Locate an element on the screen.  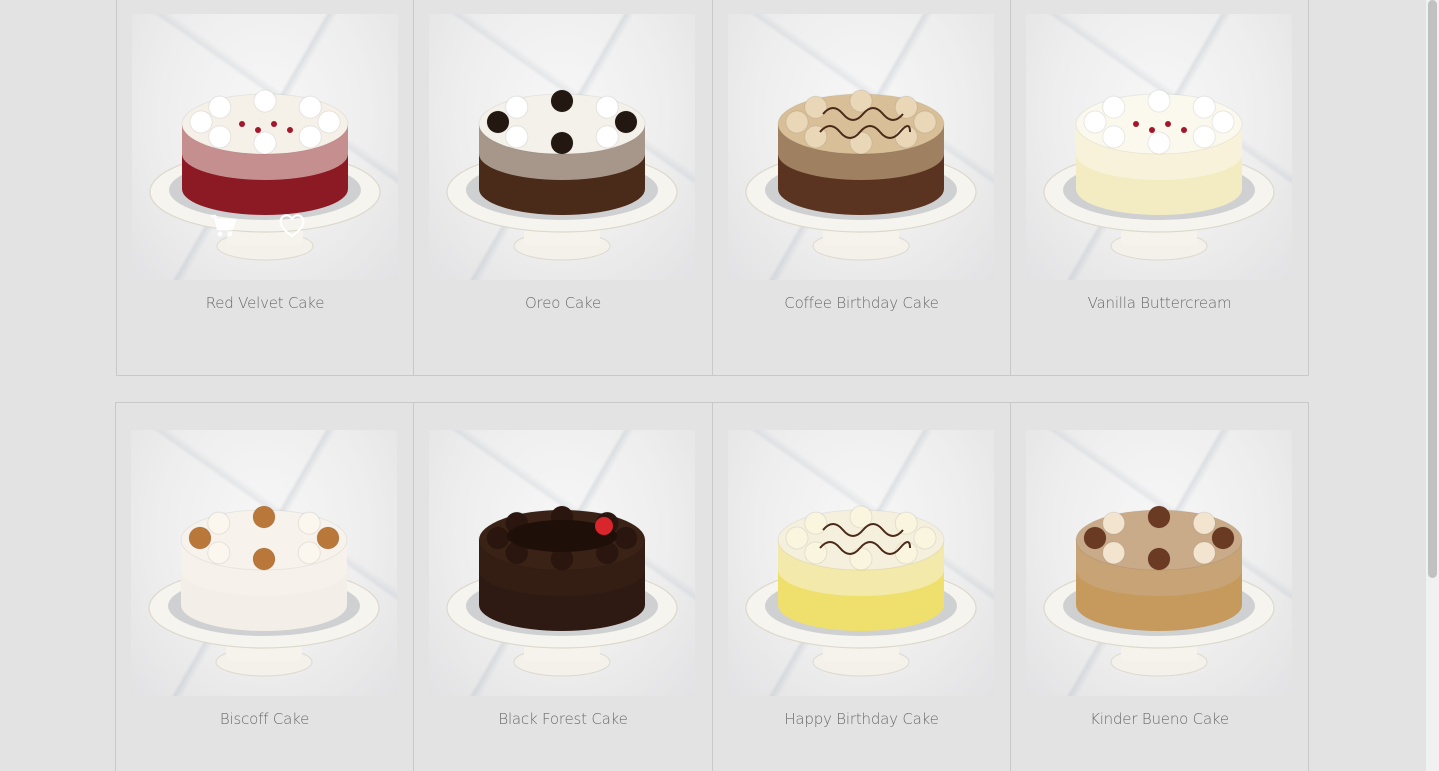
product-card: Kinder Bueno Cake is located at coordinates (1159, 586).